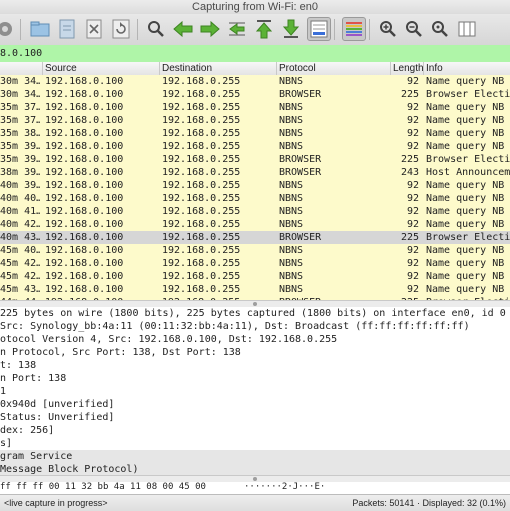 The height and width of the screenshot is (511, 510). What do you see at coordinates (255, 365) in the screenshot?
I see `detail-tree-line: t: 138` at bounding box center [255, 365].